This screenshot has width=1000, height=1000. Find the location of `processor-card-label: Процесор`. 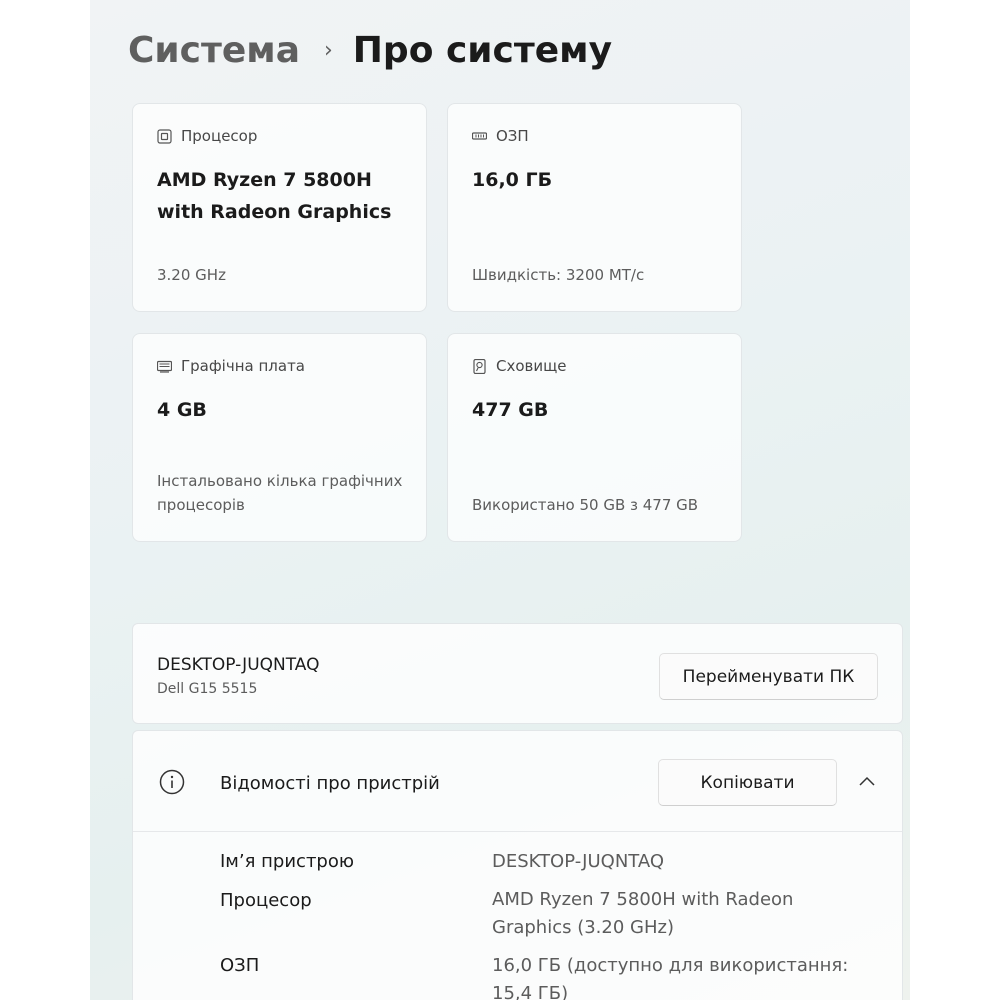

processor-card-label: Процесор is located at coordinates (219, 136).